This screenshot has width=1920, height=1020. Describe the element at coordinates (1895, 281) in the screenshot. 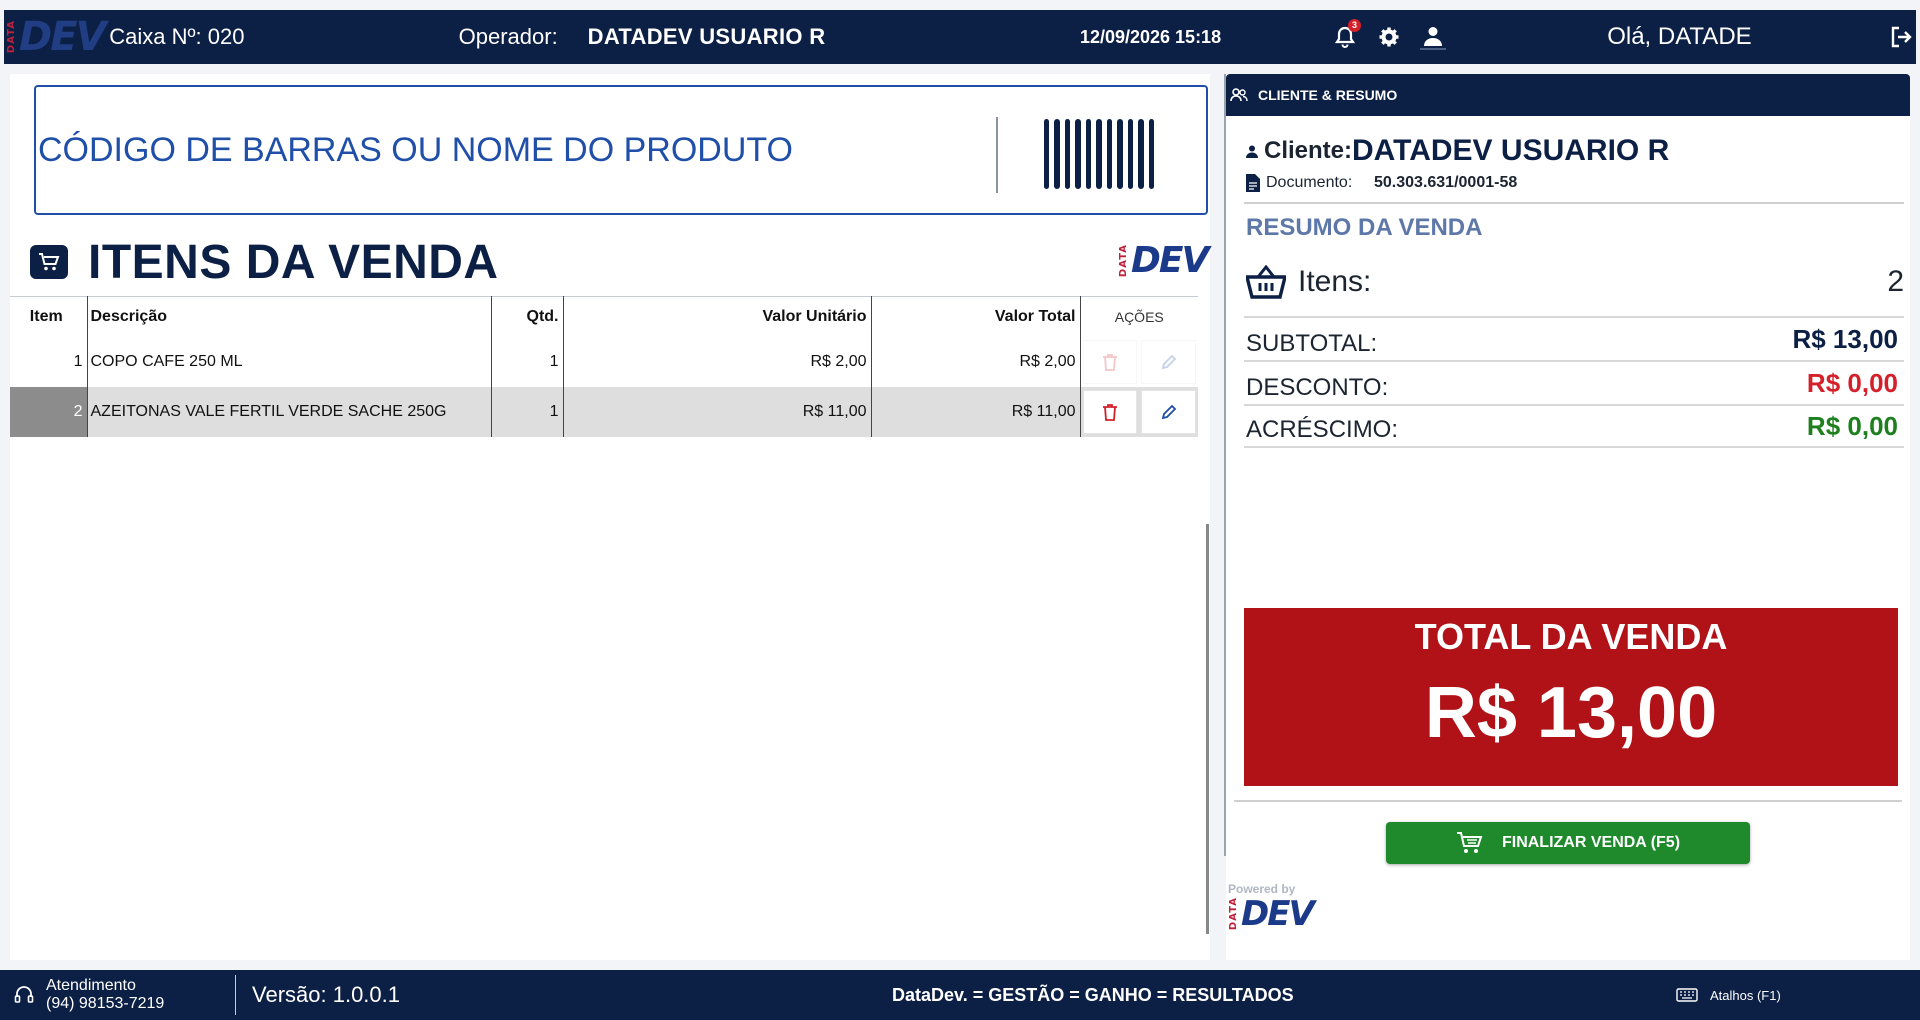

I see `items-count-value: 2` at that location.